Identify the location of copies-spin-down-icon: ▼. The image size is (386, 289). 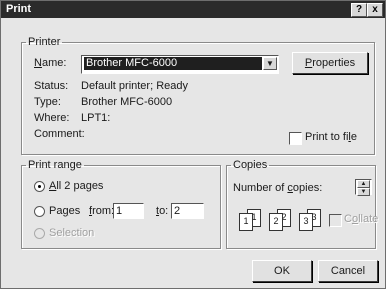
(363, 192).